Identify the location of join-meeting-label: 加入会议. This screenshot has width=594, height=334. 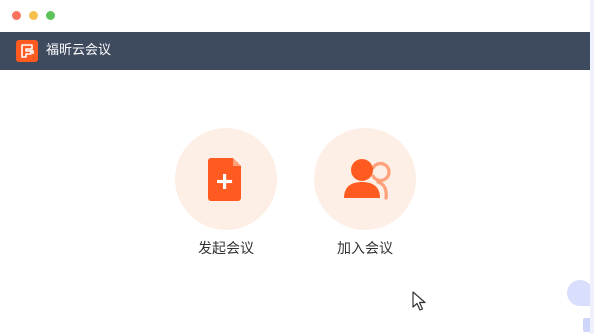
(365, 249).